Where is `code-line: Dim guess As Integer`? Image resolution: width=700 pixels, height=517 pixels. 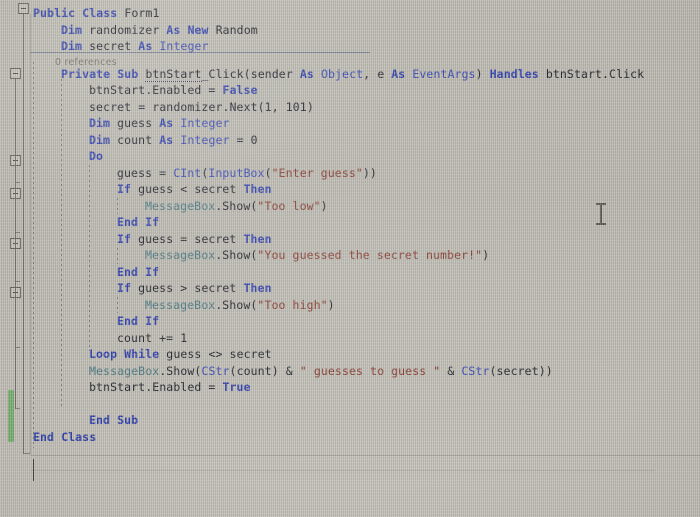
code-line: Dim guess As Integer is located at coordinates (159, 123).